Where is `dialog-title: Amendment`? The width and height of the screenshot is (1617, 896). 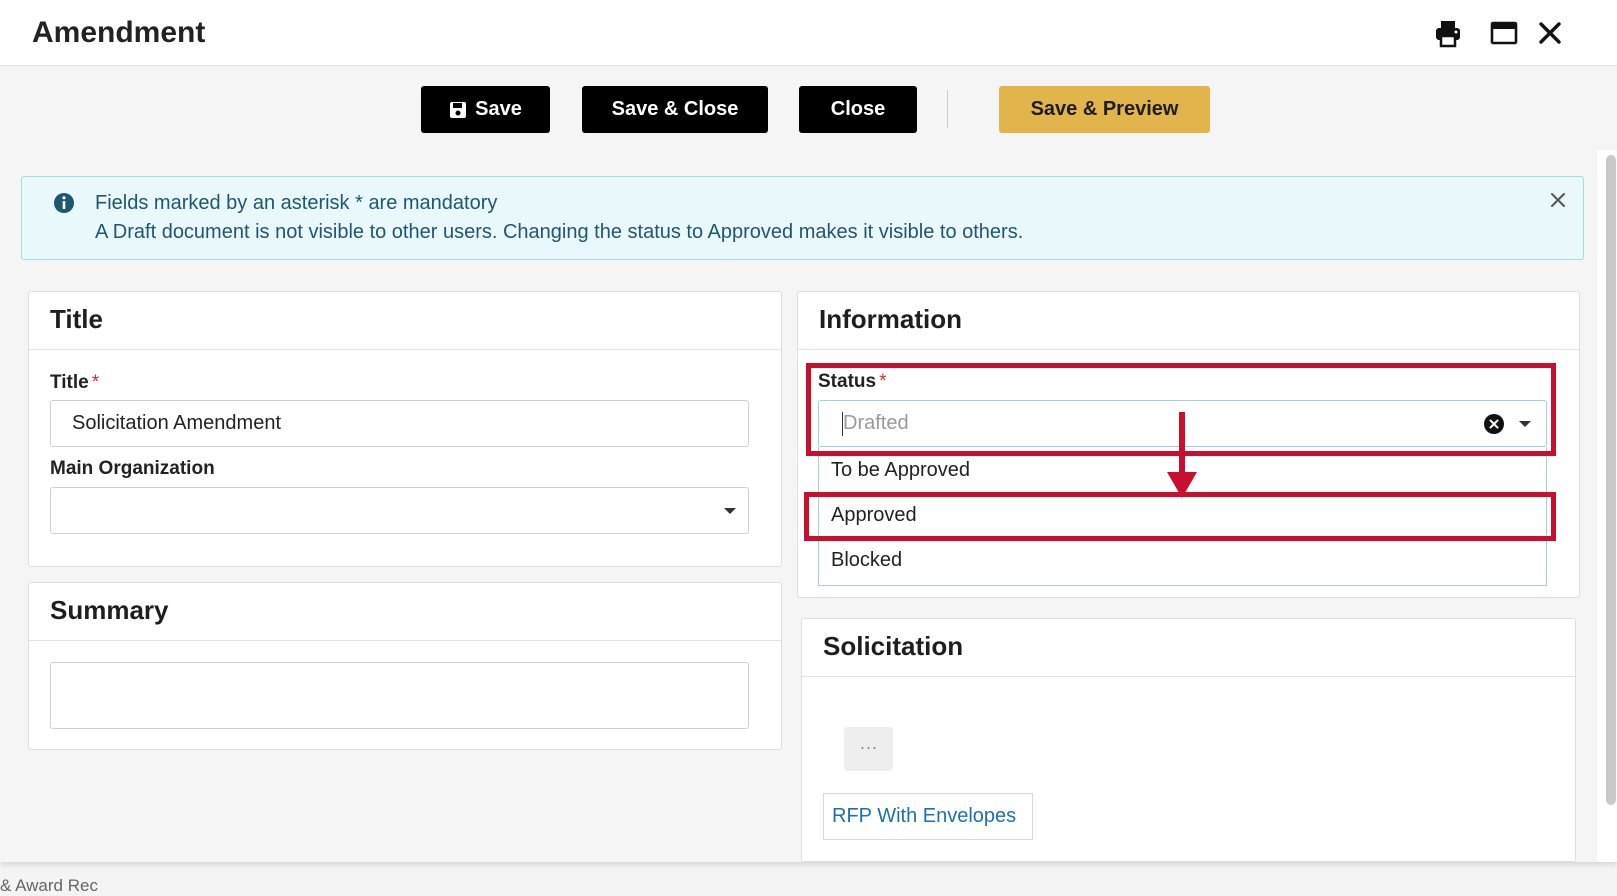 dialog-title: Amendment is located at coordinates (119, 32).